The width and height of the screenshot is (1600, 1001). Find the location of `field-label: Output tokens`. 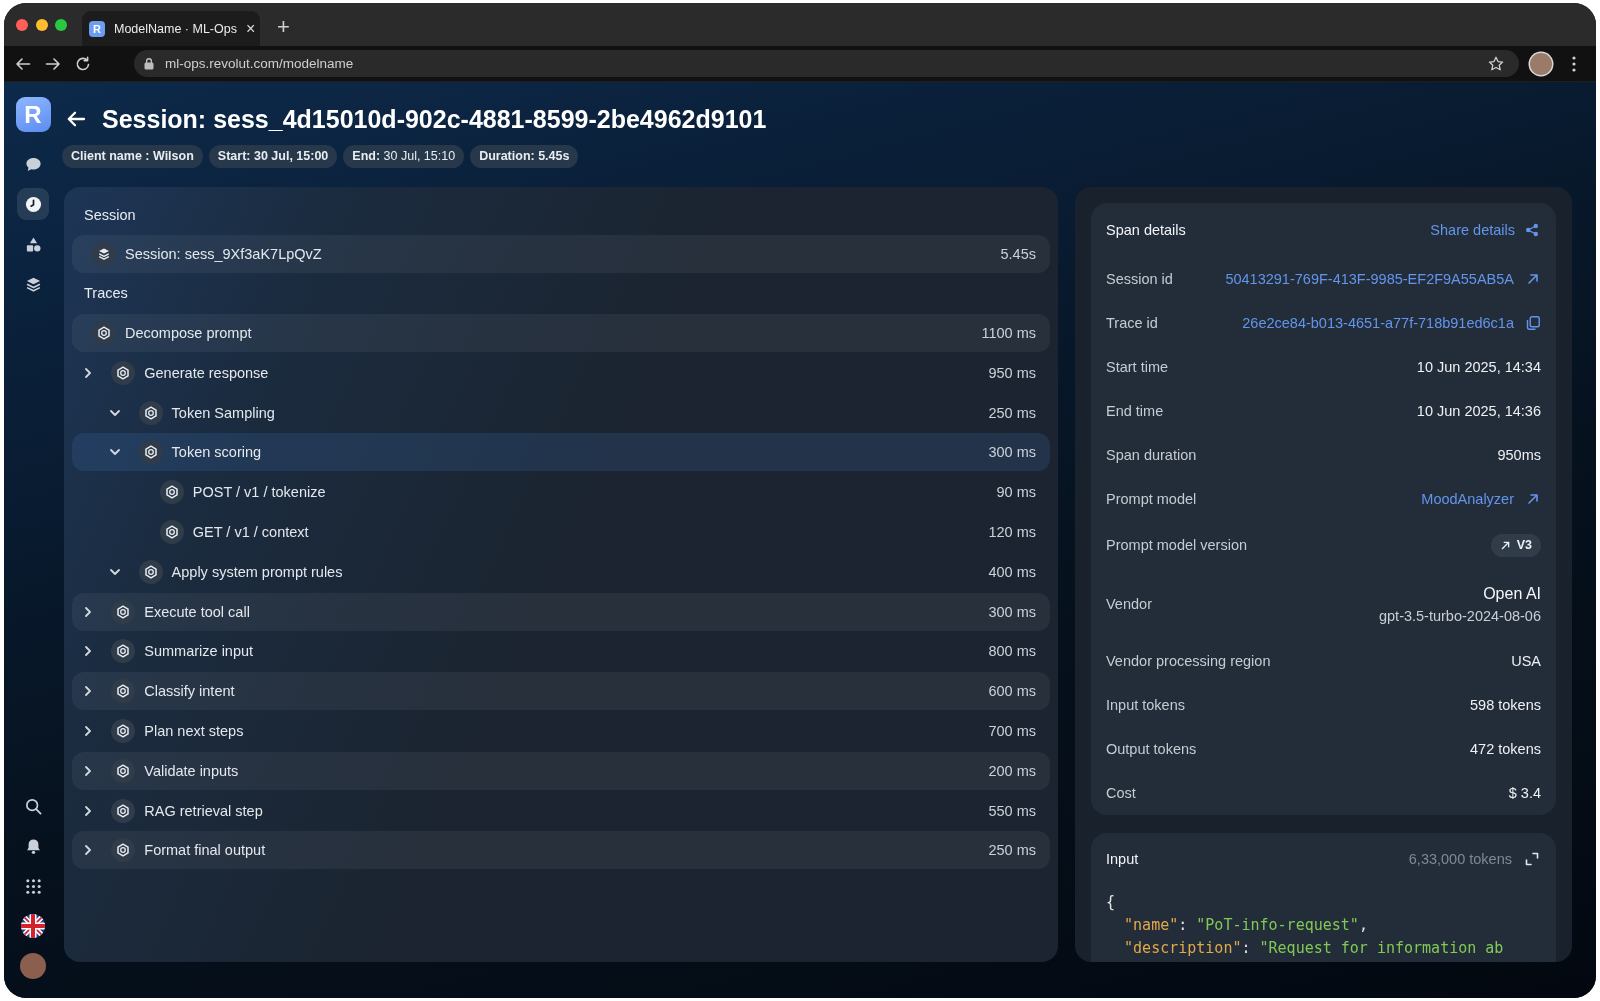

field-label: Output tokens is located at coordinates (1151, 749).